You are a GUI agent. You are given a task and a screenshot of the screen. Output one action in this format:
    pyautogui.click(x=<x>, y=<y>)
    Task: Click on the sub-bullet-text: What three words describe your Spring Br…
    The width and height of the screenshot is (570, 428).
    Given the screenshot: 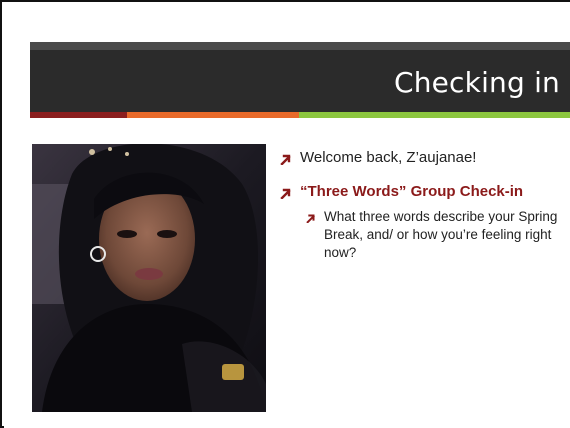 What is the action you would take?
    pyautogui.click(x=441, y=234)
    